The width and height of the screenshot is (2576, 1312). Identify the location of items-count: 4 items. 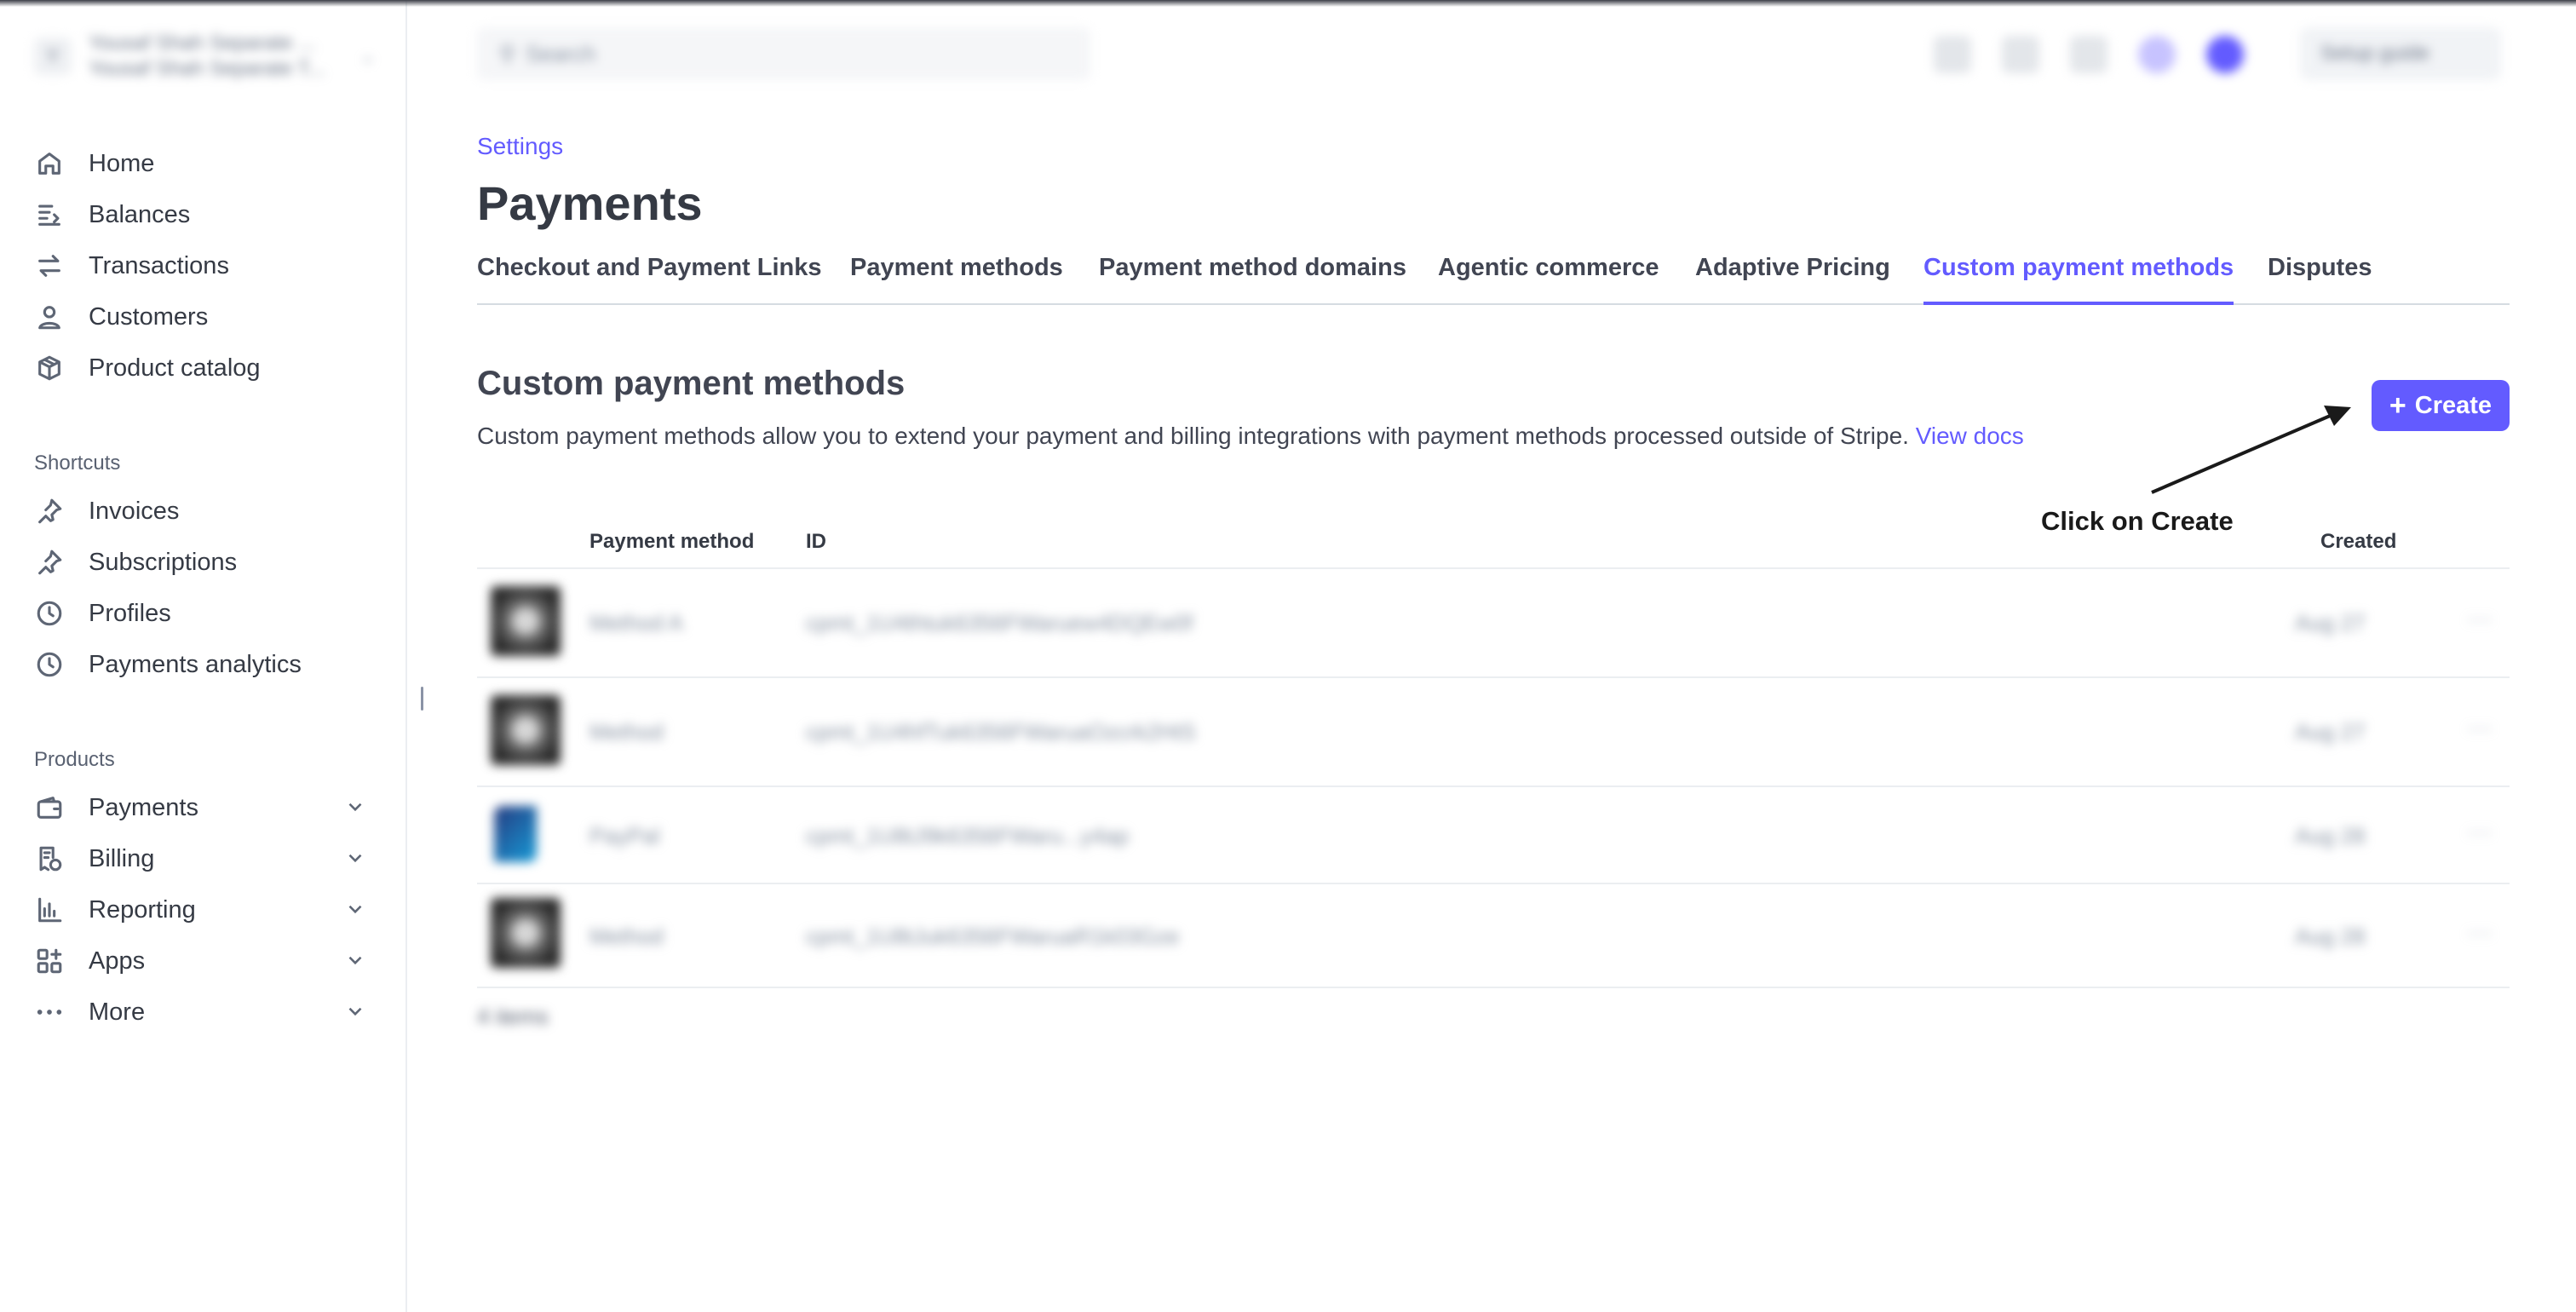
(513, 1017).